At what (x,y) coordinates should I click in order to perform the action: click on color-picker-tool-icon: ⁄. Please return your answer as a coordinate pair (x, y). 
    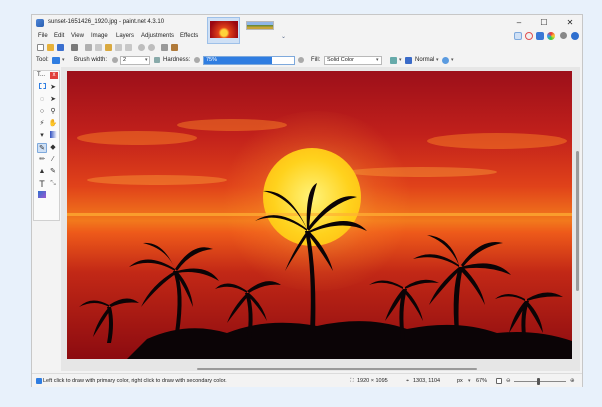
    Looking at the image, I should click on (53, 160).